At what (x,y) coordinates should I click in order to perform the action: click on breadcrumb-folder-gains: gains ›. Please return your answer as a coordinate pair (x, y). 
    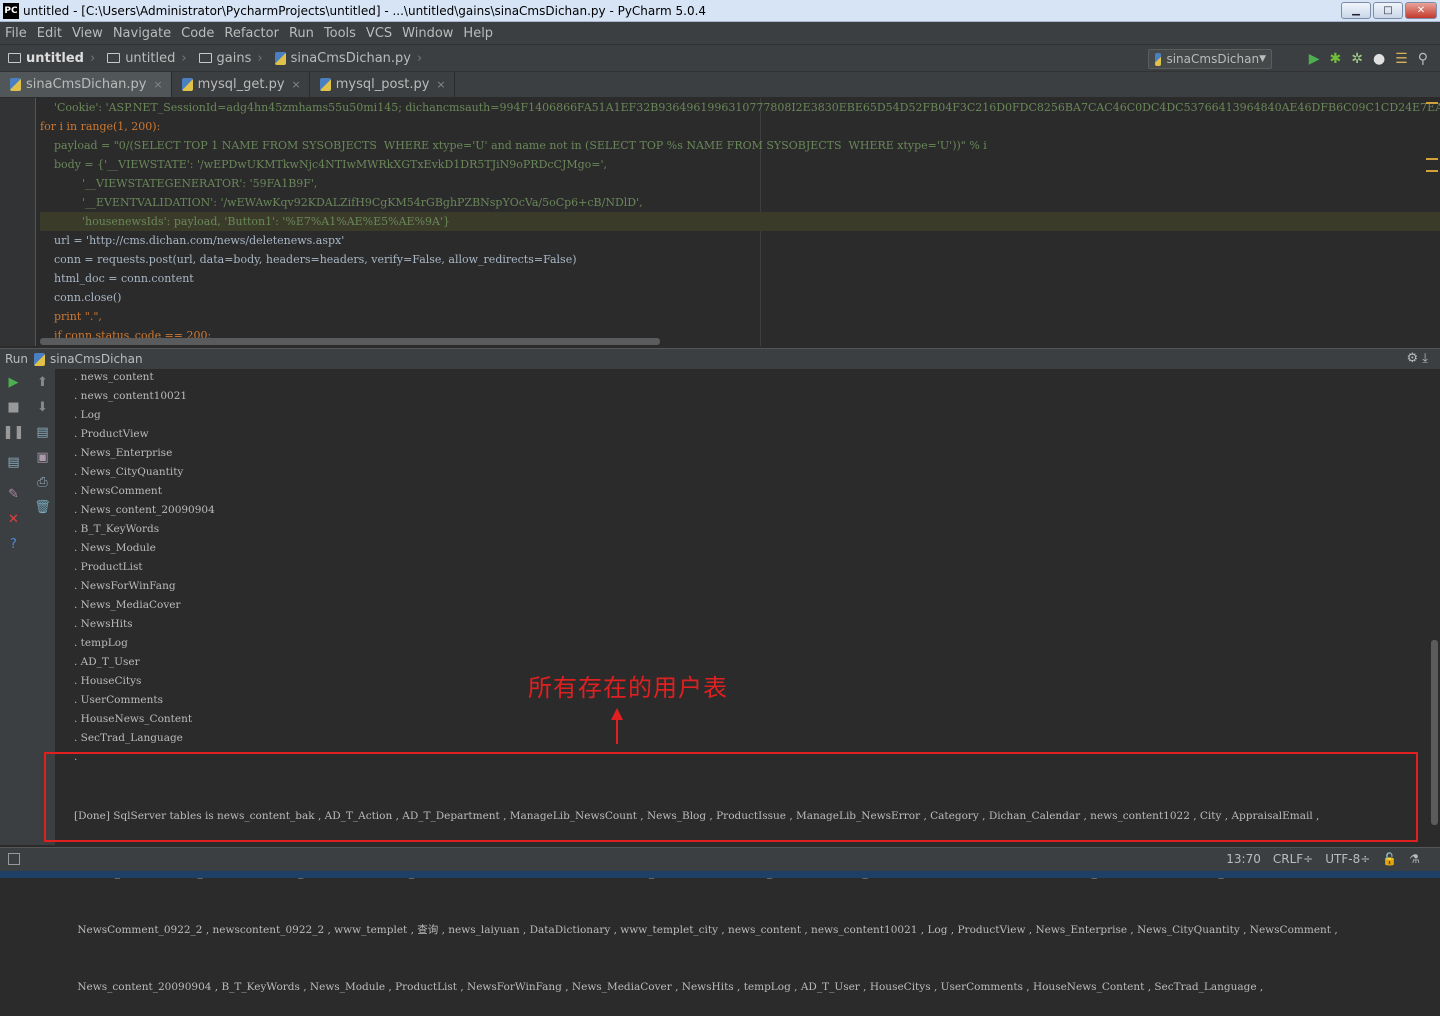
    Looking at the image, I should click on (229, 58).